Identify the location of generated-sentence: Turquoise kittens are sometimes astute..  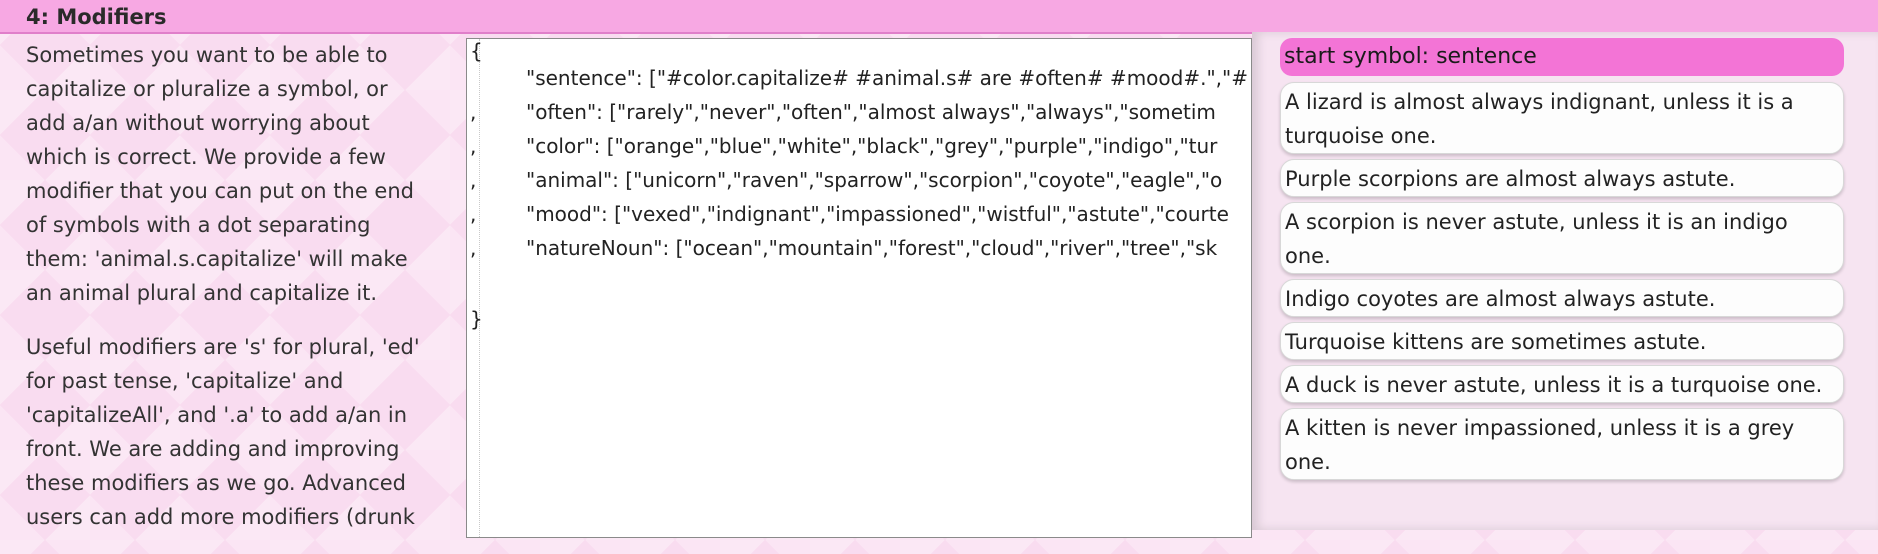
(1562, 341).